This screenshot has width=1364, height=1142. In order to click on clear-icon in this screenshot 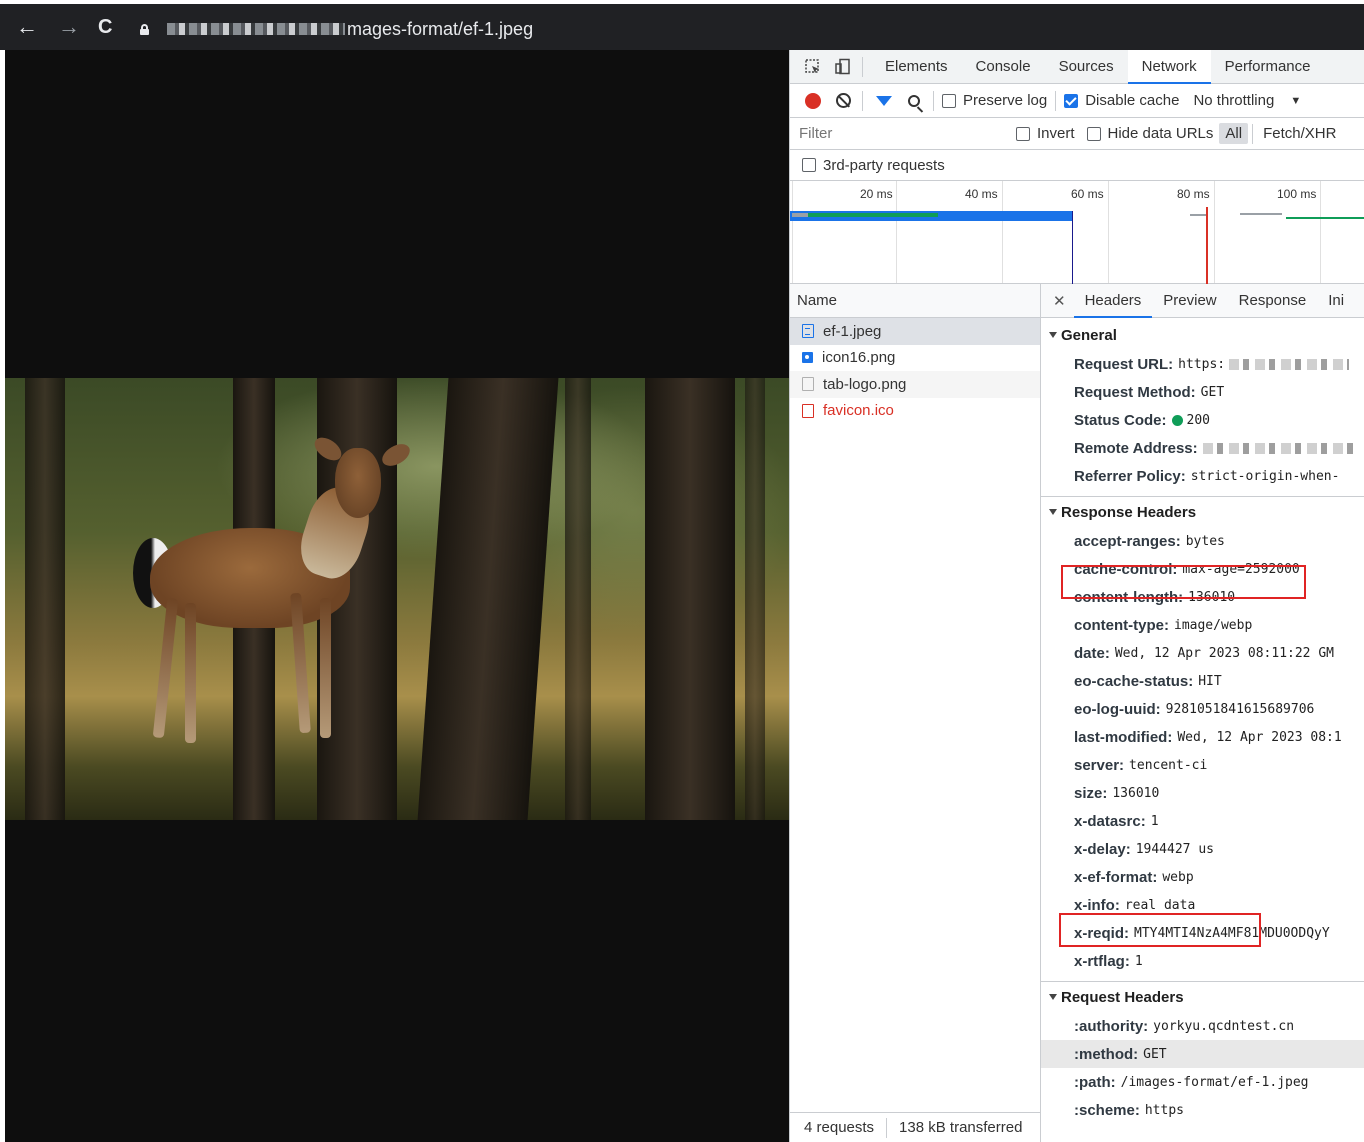, I will do `click(843, 101)`.